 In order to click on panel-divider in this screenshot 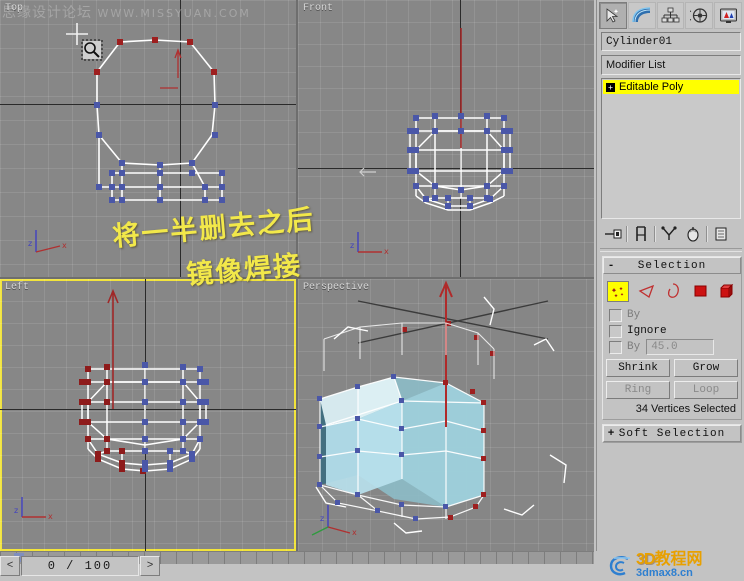, I will do `click(671, 250)`.